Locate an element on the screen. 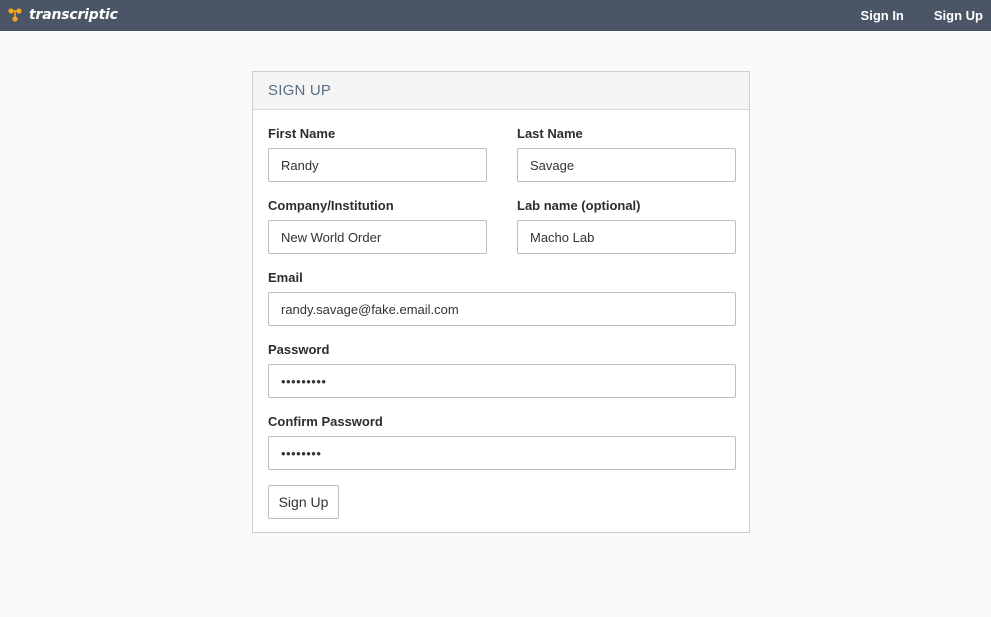 The image size is (991, 617). first-name-label: First Name is located at coordinates (302, 133).